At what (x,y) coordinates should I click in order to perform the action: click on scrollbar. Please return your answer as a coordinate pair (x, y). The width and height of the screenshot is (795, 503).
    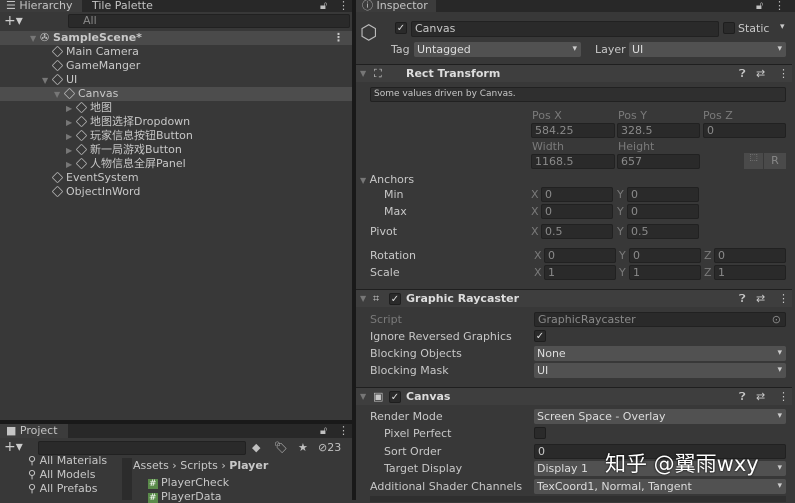
    Looking at the image, I should click on (127, 479).